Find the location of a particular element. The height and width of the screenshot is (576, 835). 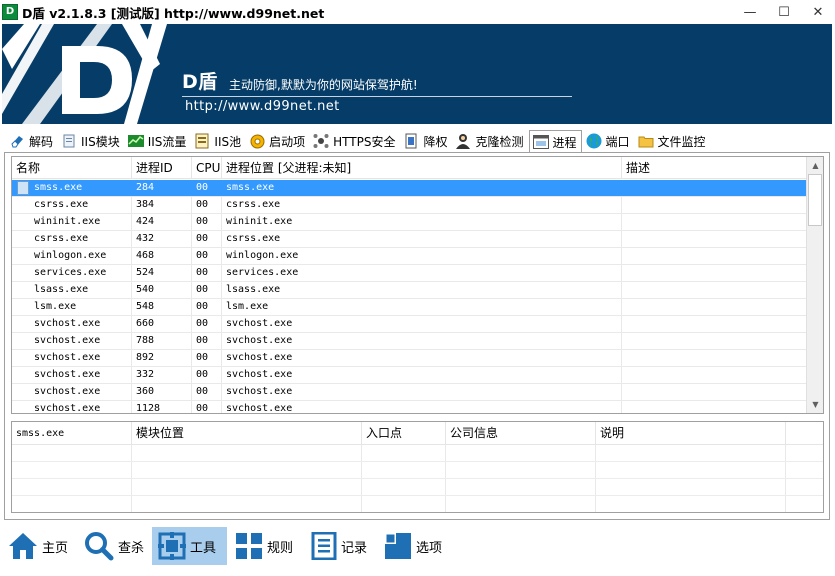

nav-home: 主页 is located at coordinates (38, 546).